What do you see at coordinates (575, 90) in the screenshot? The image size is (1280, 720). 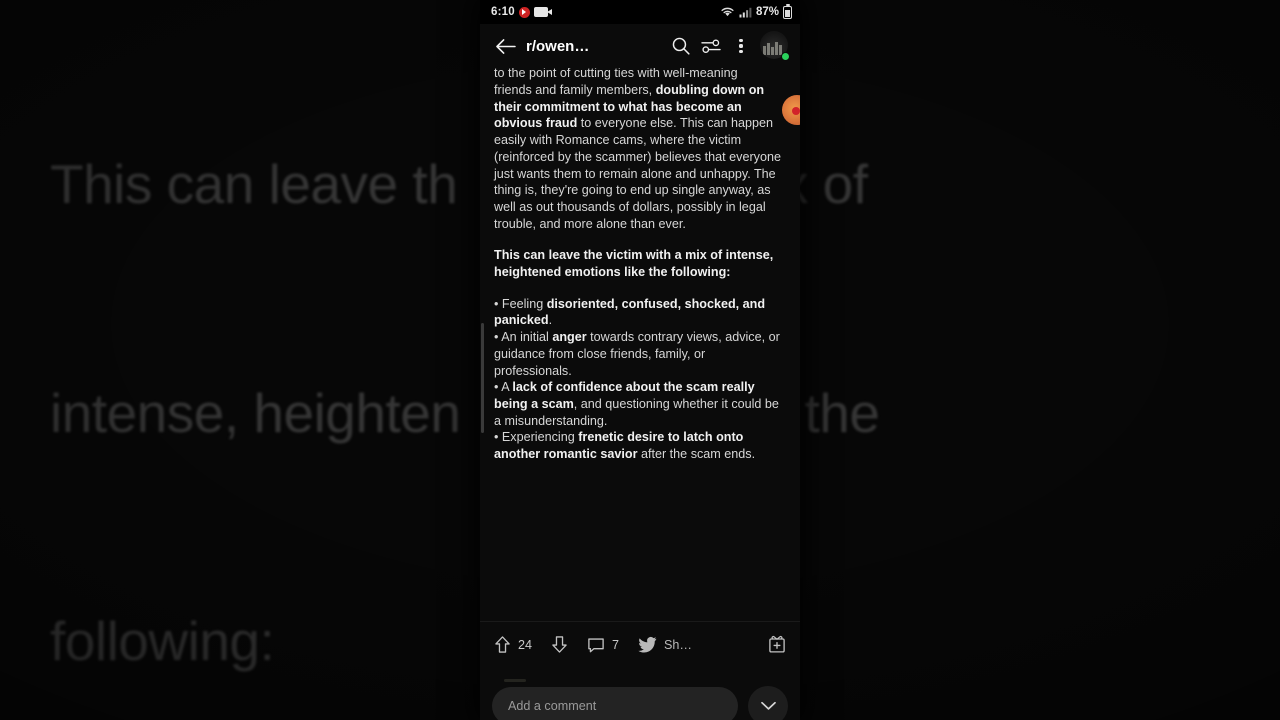 I see `p1-seg-1: friends and family members,` at bounding box center [575, 90].